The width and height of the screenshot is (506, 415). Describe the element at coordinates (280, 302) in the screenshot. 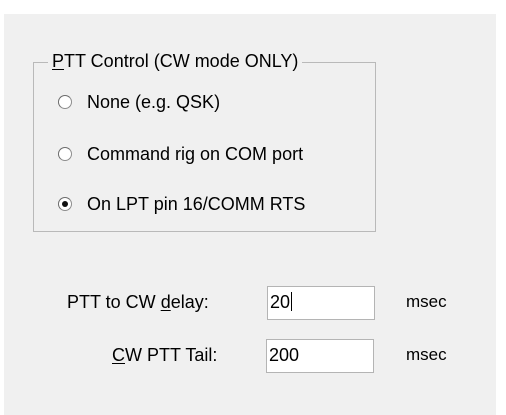

I see `ptt-delay-value: 20` at that location.